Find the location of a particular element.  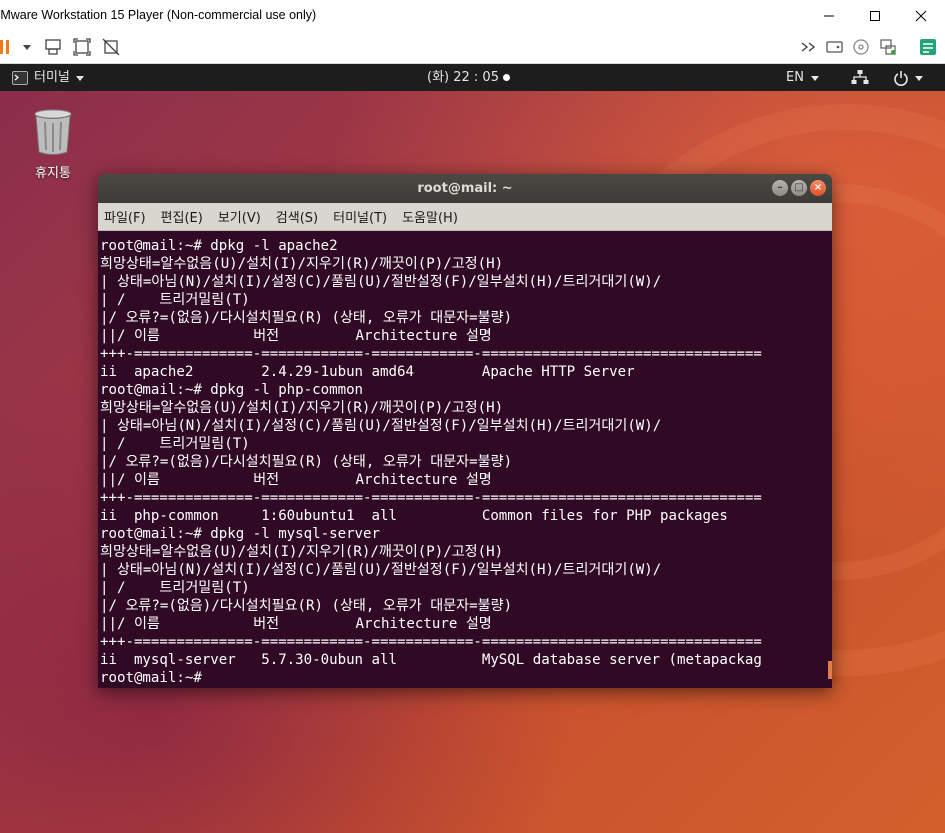

trash-desktop-icon: 휴지통 is located at coordinates (53, 144).